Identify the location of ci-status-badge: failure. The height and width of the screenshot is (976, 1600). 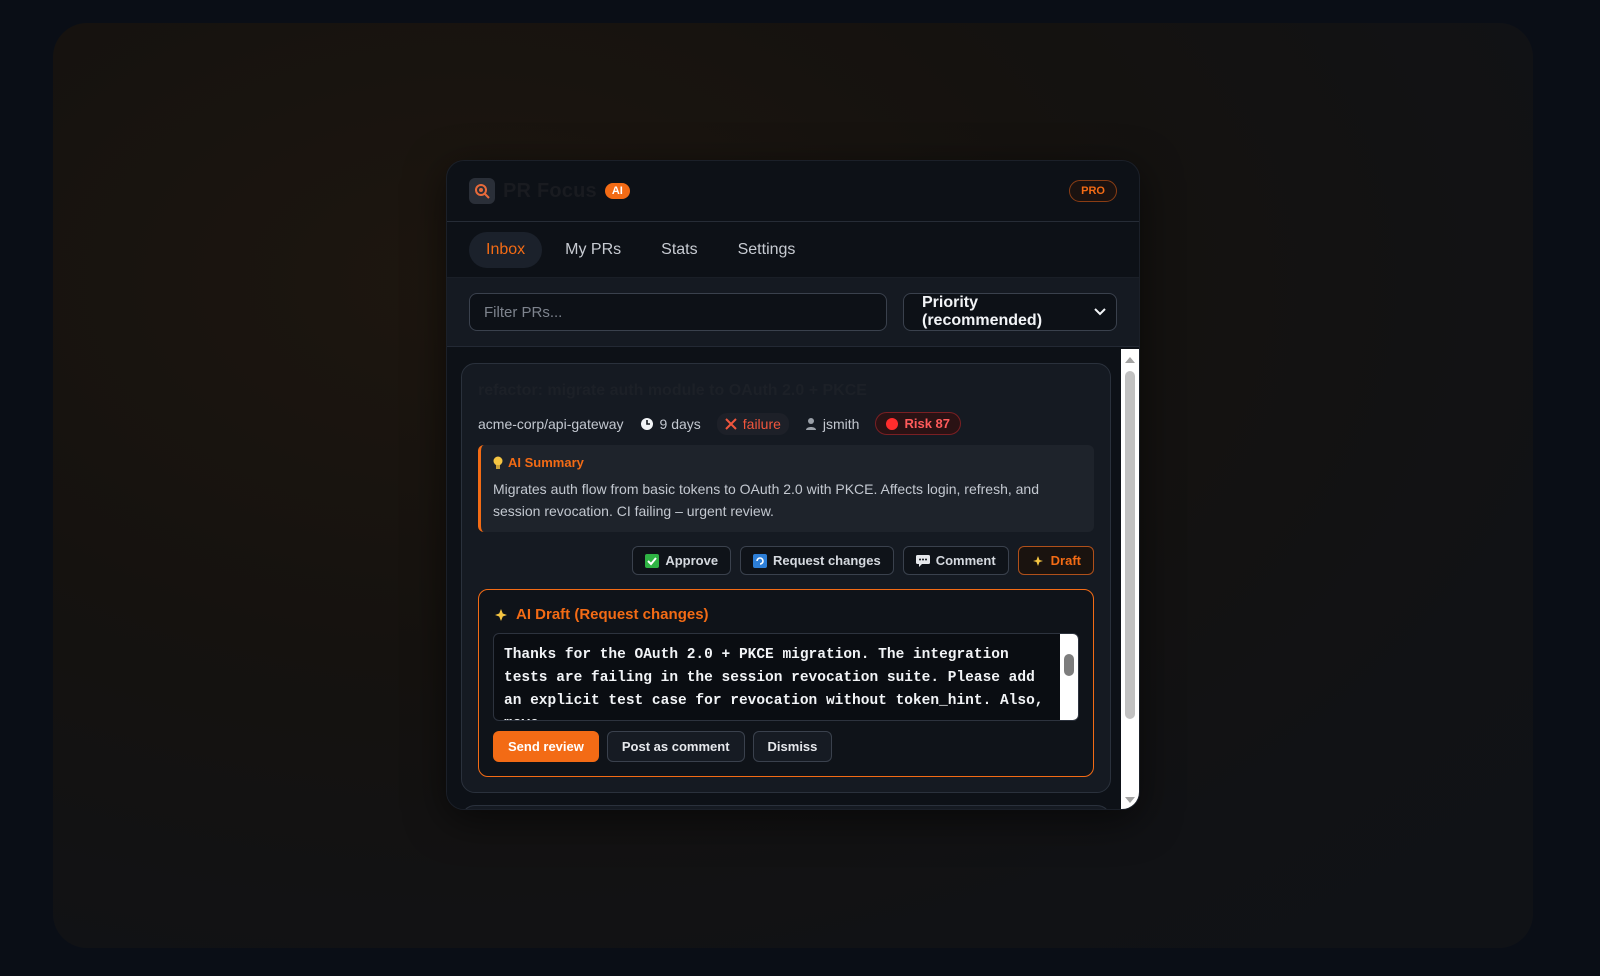
(752, 423).